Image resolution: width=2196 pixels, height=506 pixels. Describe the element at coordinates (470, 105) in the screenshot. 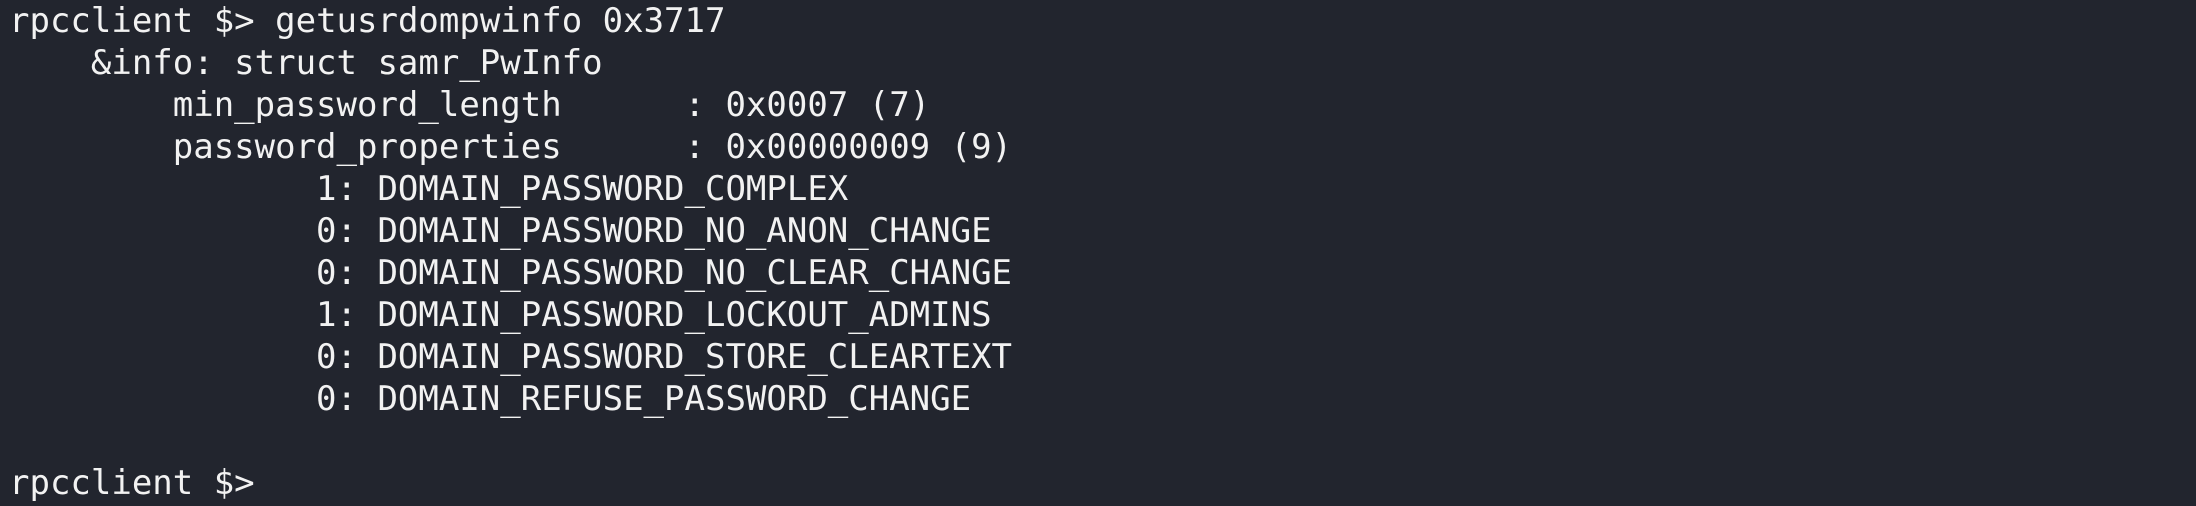

I see `output-line-min-password-length: min_password_length : 0x0007 (7)` at that location.